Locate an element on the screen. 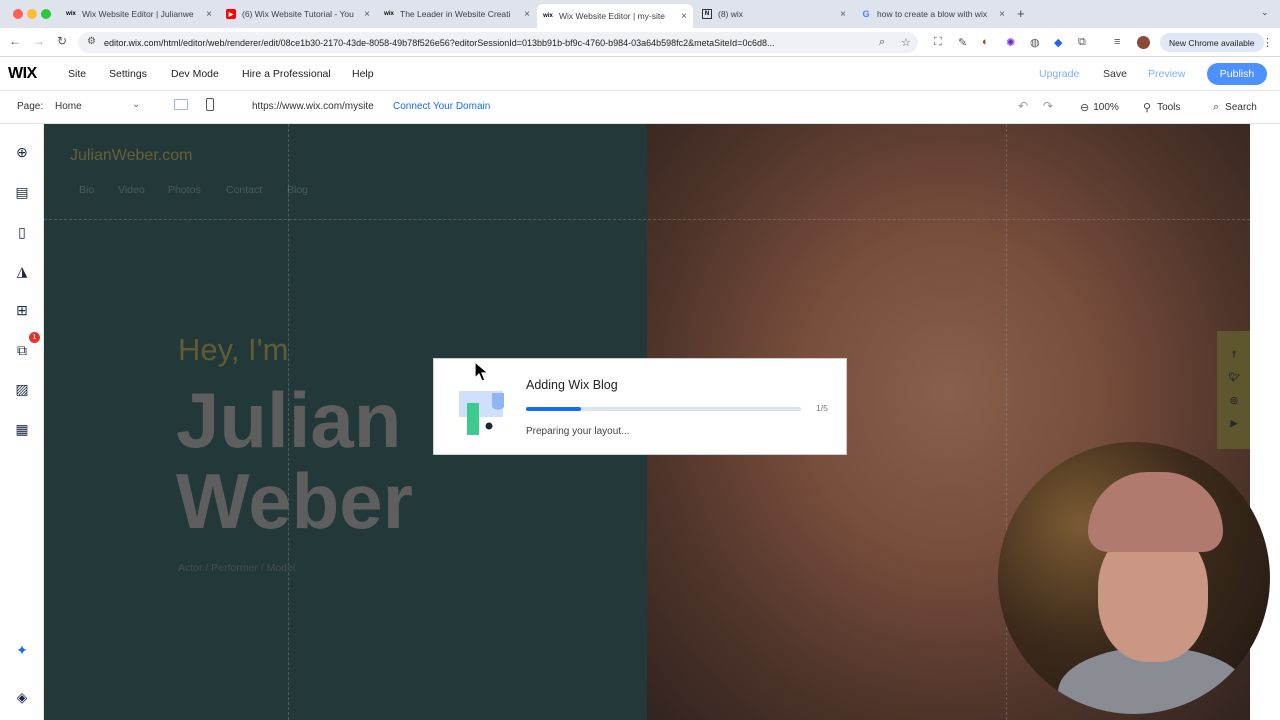  upgrade-button: Upgrade is located at coordinates (1059, 74).